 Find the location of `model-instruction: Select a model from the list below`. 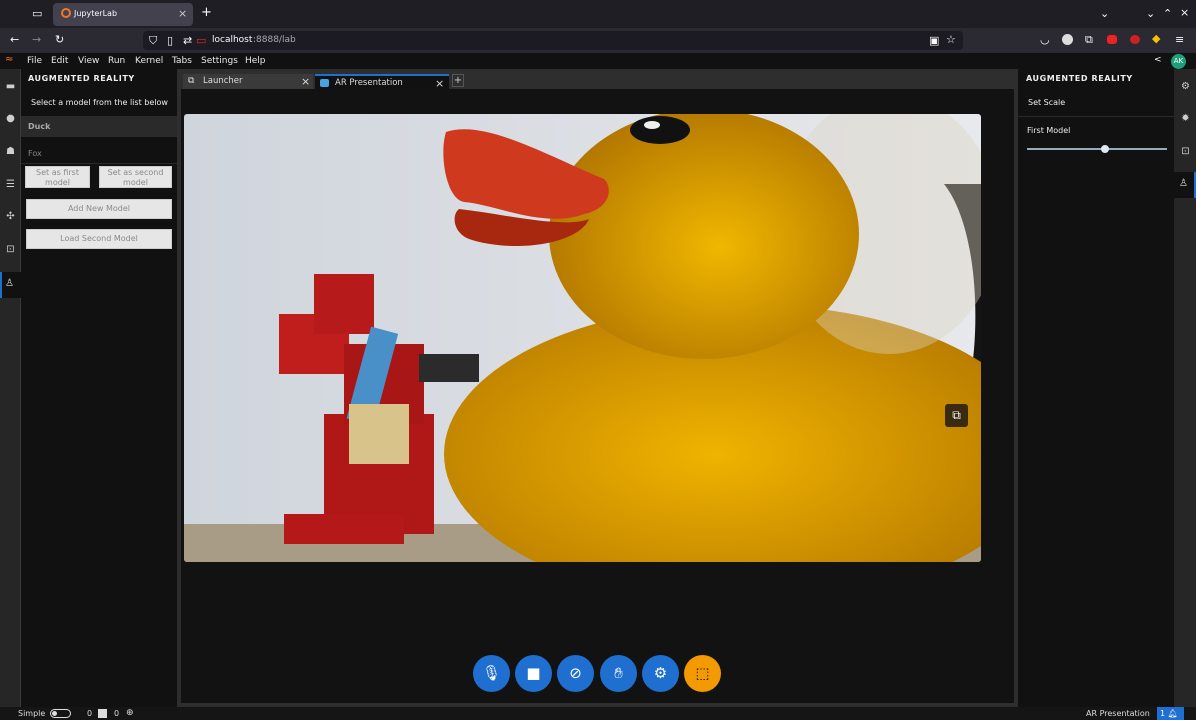

model-instruction: Select a model from the list below is located at coordinates (99, 102).